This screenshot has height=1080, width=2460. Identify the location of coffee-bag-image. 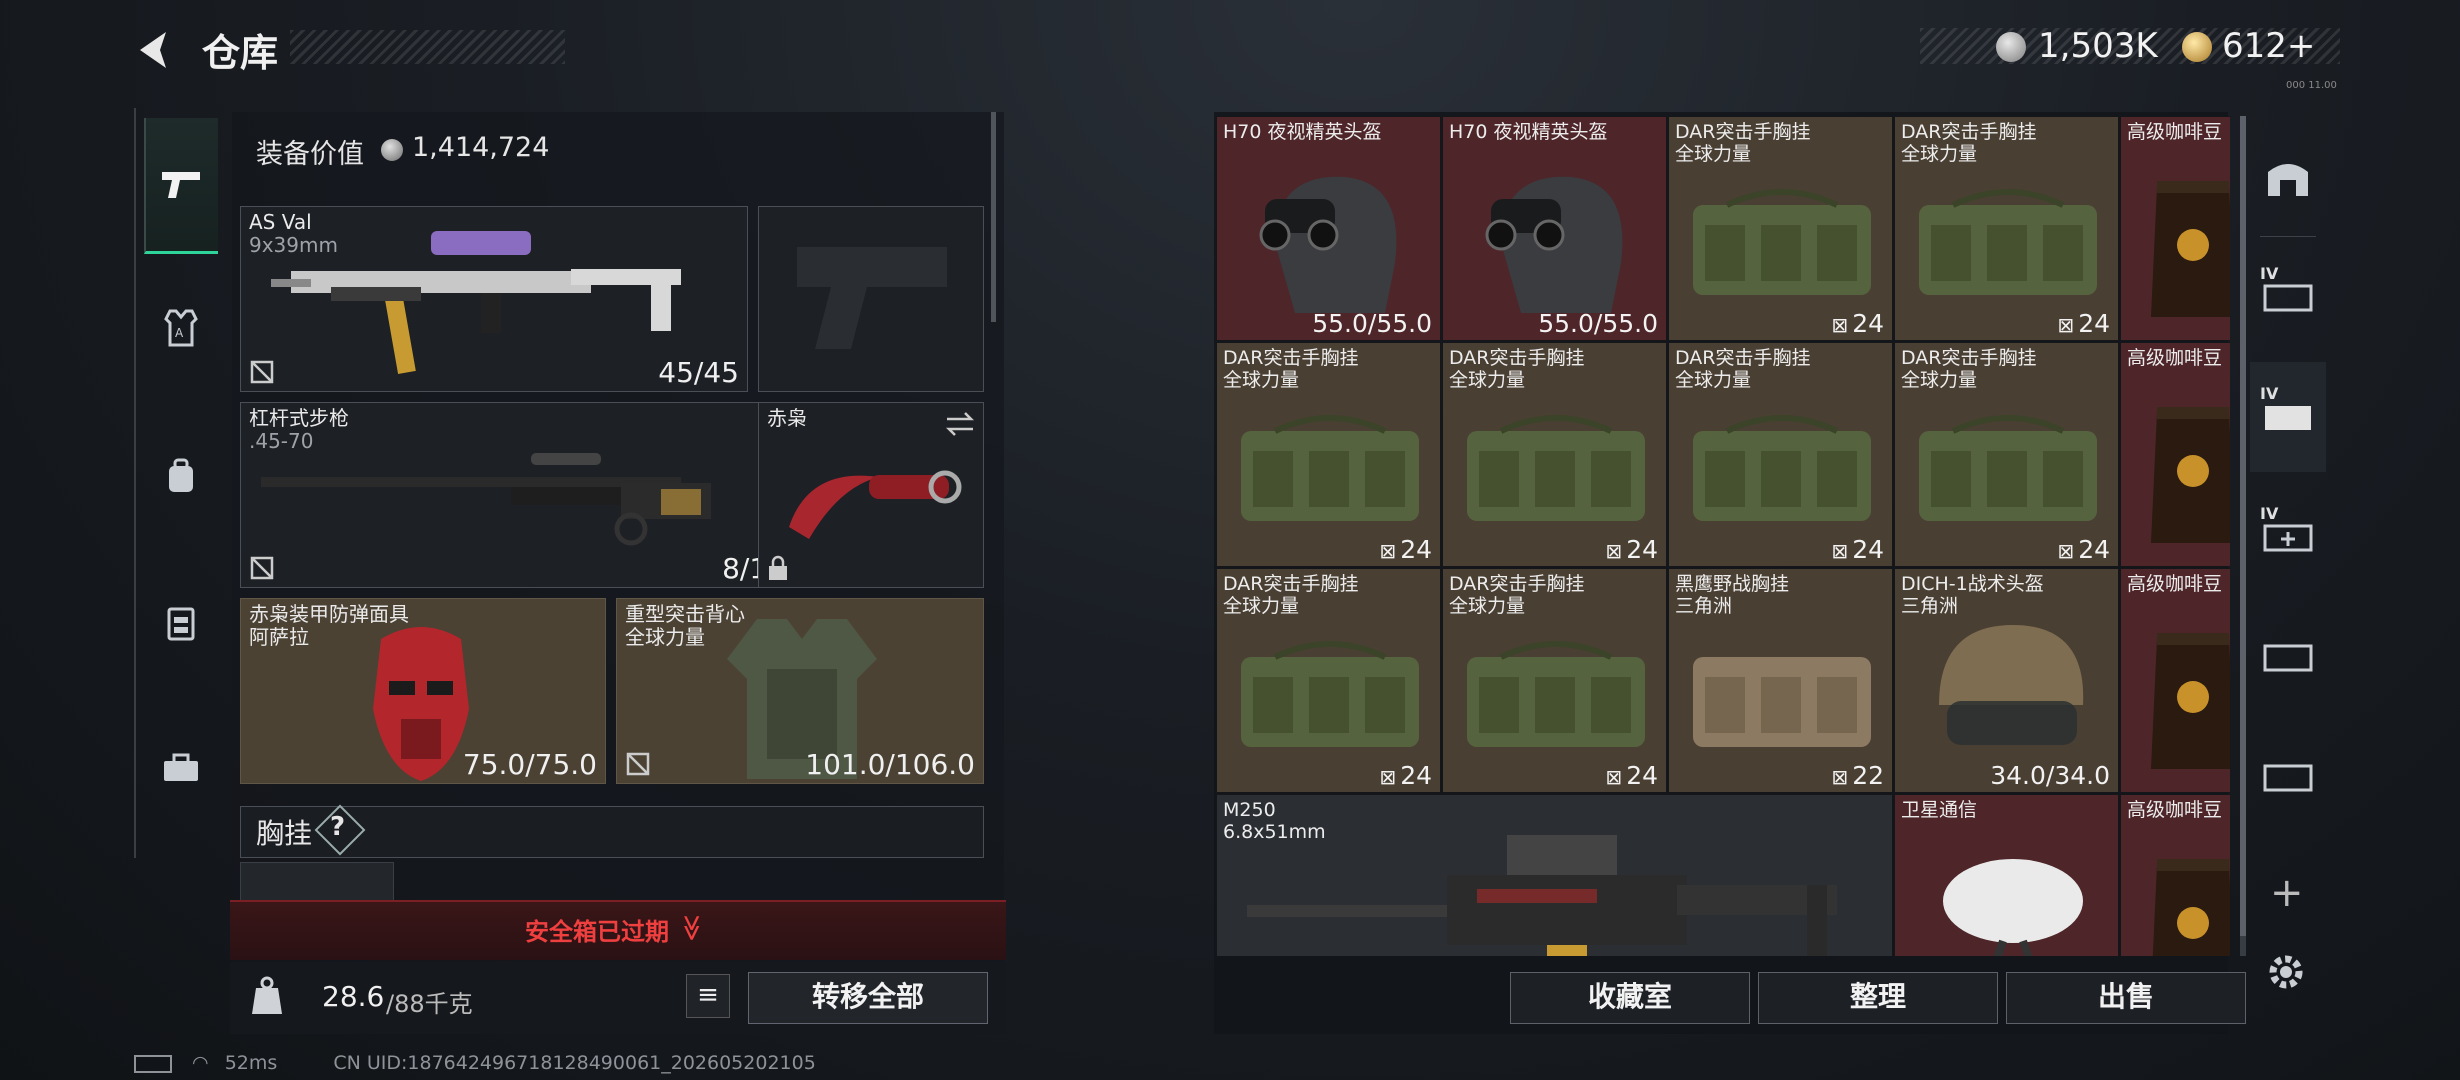
(2190, 475).